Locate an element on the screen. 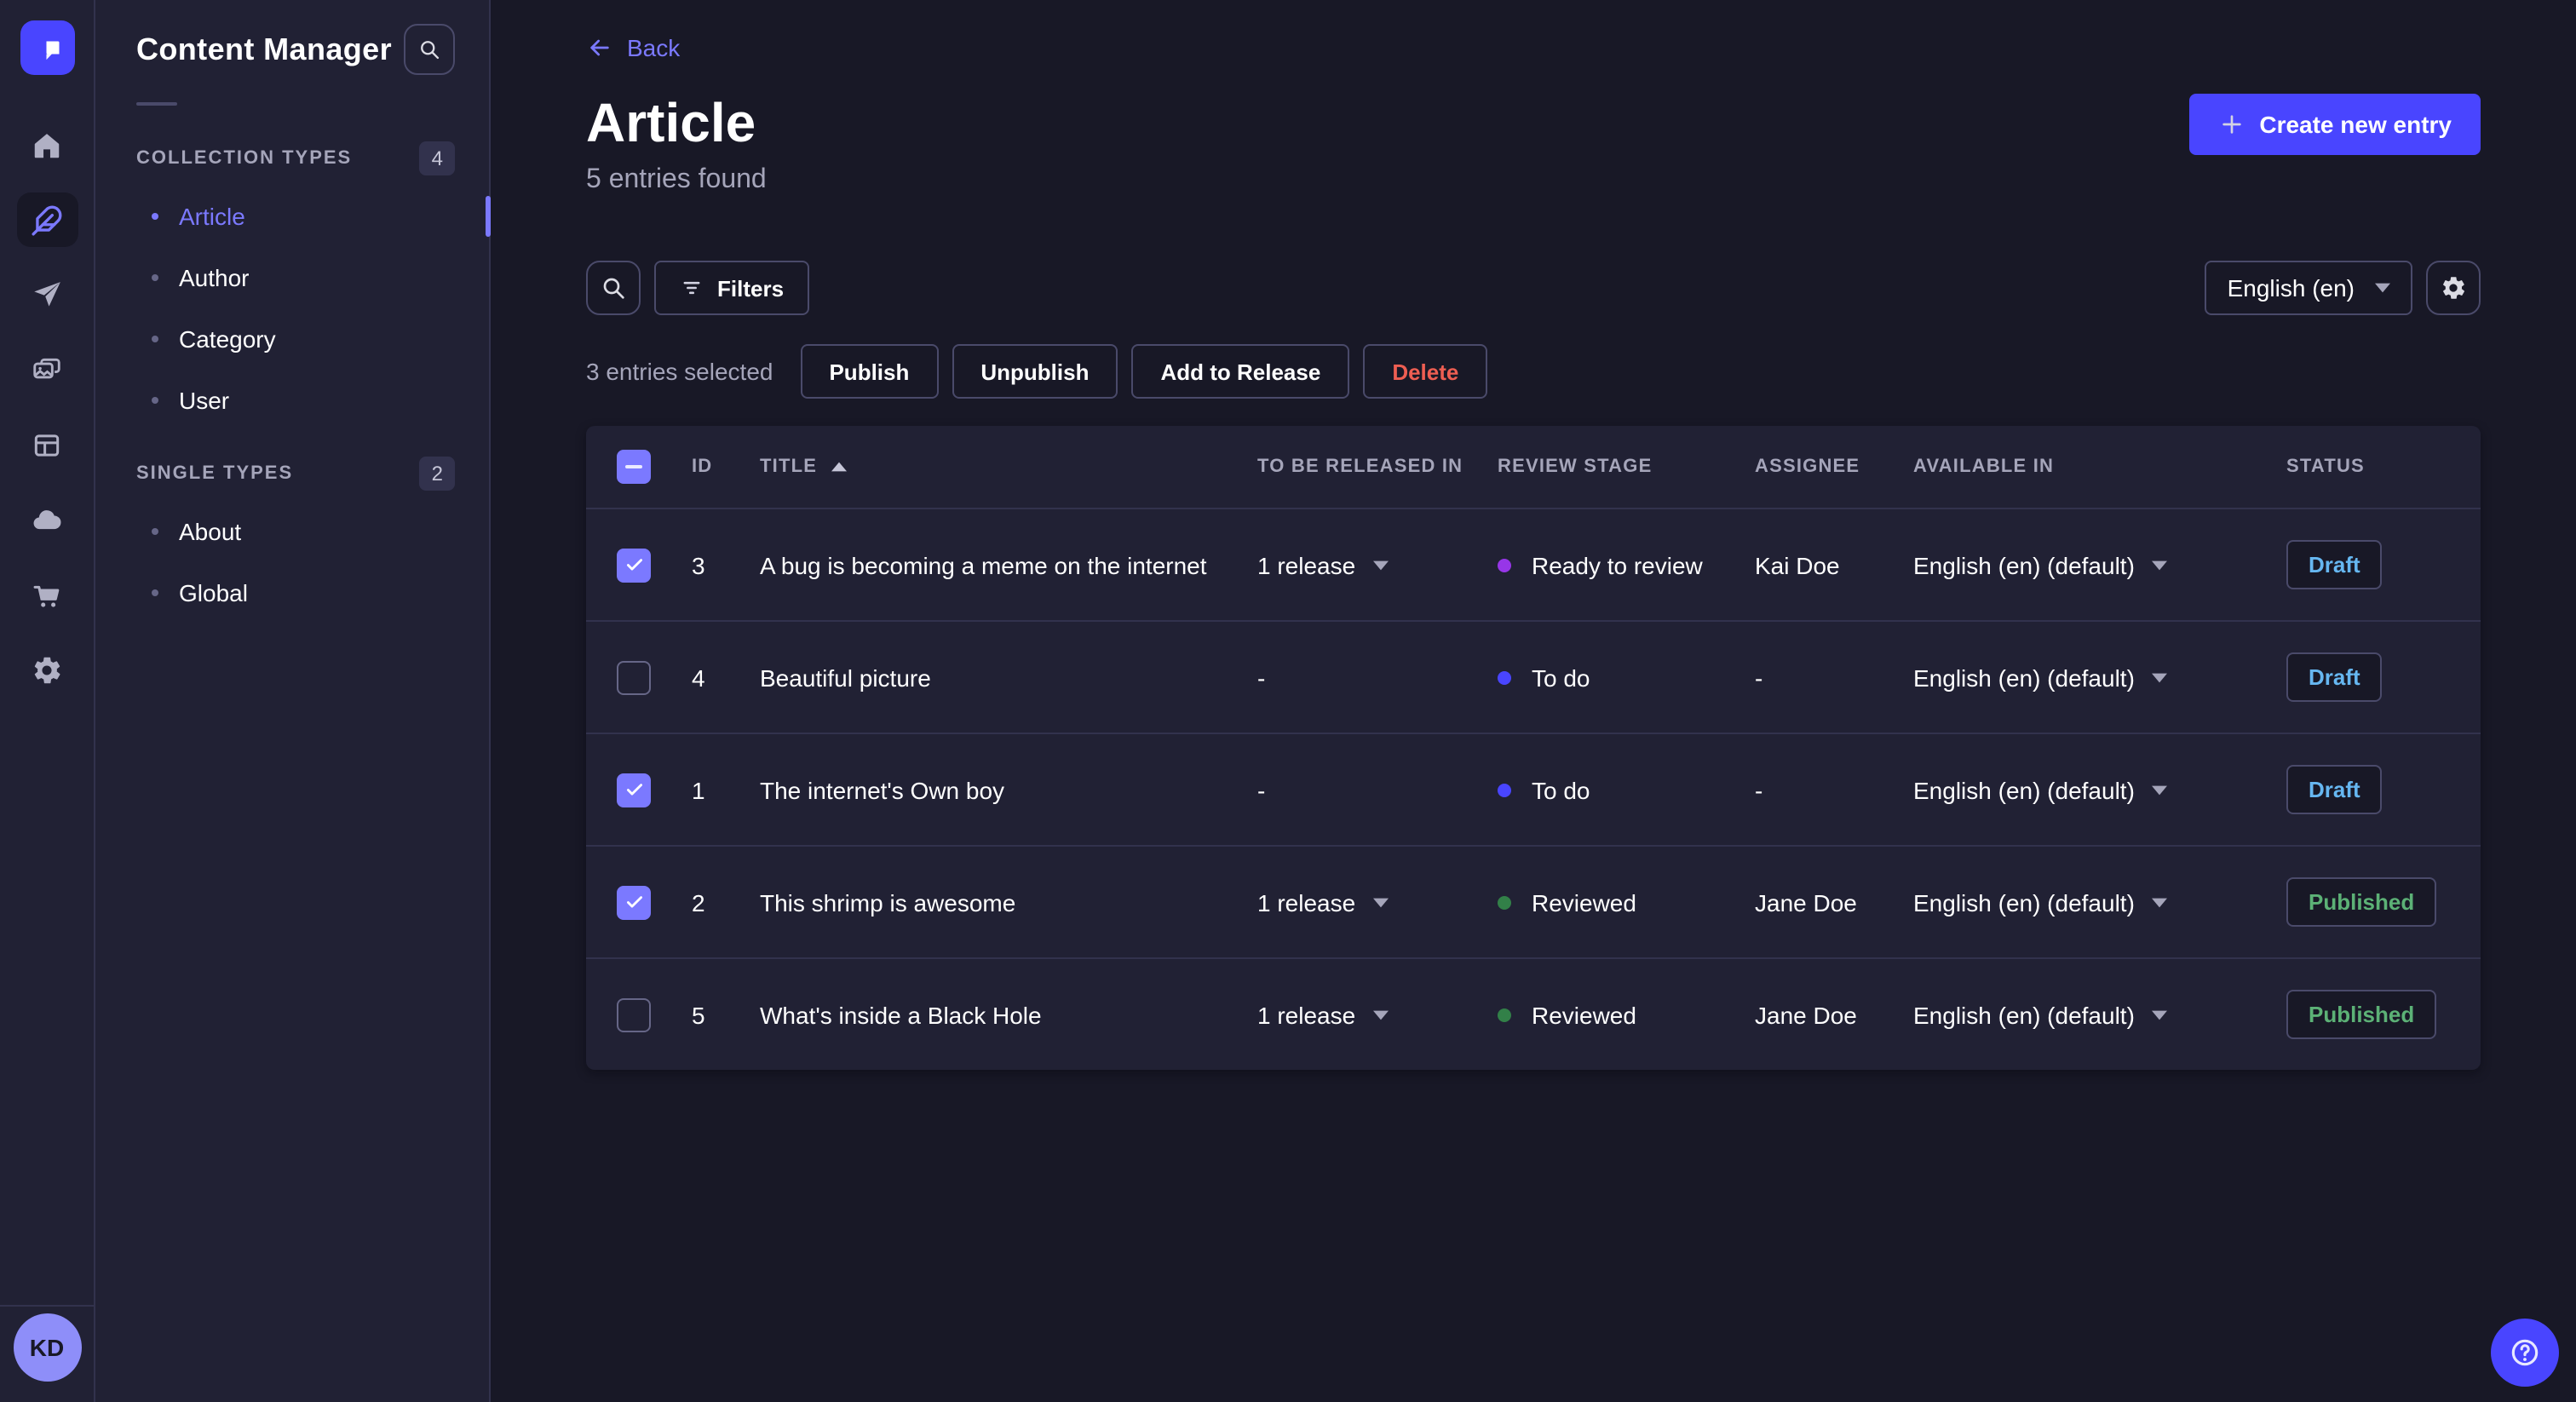 This screenshot has height=1402, width=2576. row-id: 1 is located at coordinates (698, 789).